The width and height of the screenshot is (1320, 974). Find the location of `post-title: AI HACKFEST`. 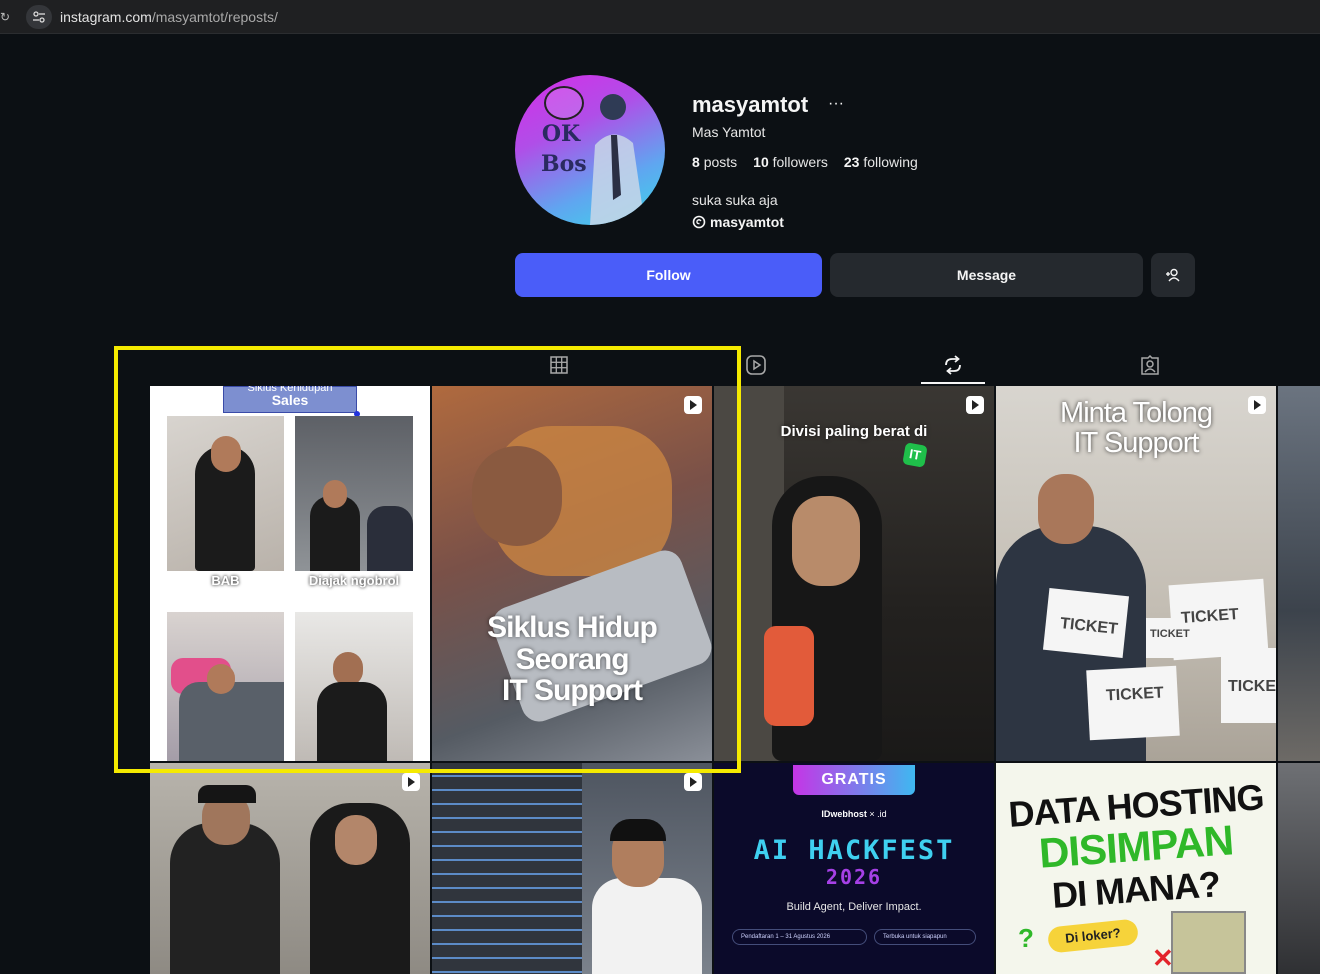

post-title: AI HACKFEST is located at coordinates (854, 850).